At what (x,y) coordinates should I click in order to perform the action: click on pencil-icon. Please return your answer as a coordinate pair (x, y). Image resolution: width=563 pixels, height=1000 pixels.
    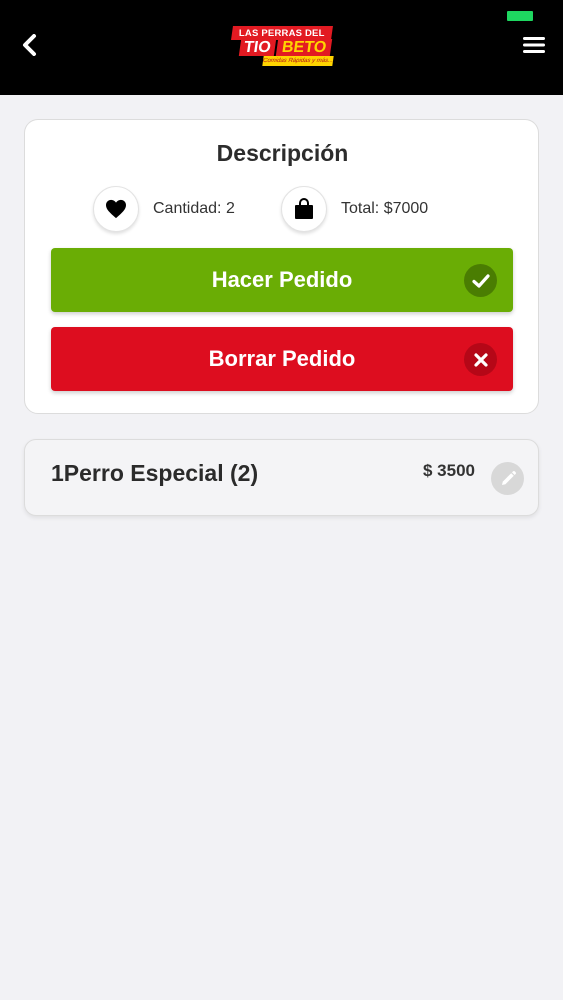
    Looking at the image, I should click on (508, 477).